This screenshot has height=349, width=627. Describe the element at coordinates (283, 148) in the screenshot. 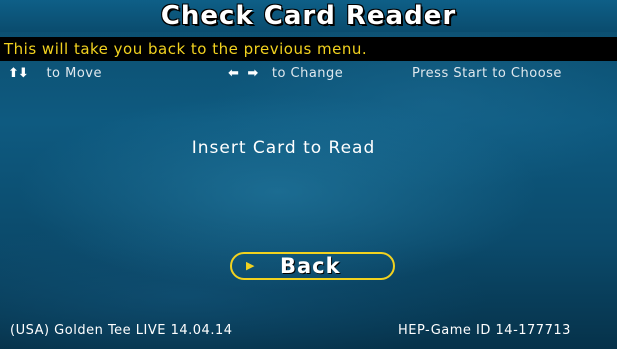

I see `insert-card-prompt: Insert Card to Read` at that location.